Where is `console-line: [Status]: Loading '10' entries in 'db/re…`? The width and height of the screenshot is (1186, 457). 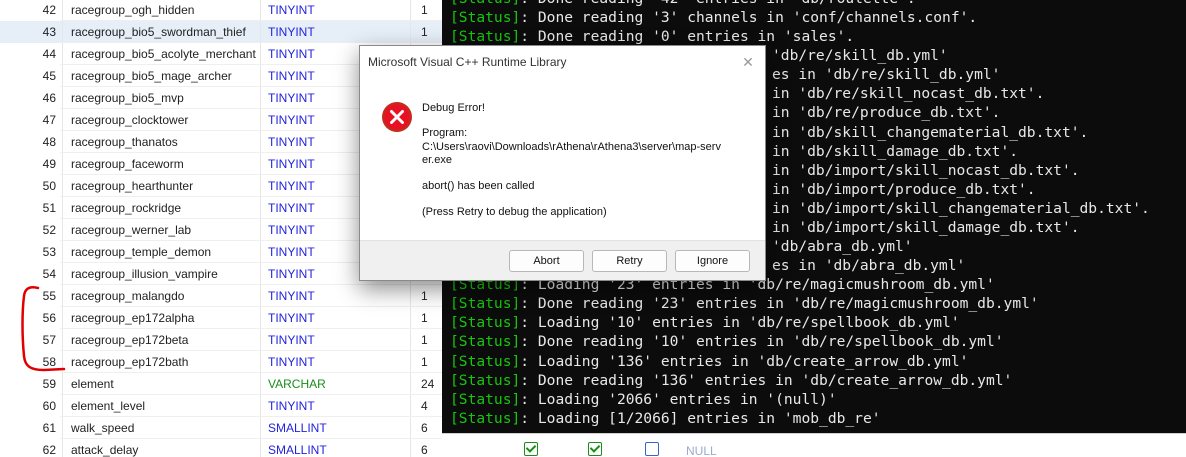
console-line: [Status]: Loading '10' entries in 'db/re… is located at coordinates (705, 322).